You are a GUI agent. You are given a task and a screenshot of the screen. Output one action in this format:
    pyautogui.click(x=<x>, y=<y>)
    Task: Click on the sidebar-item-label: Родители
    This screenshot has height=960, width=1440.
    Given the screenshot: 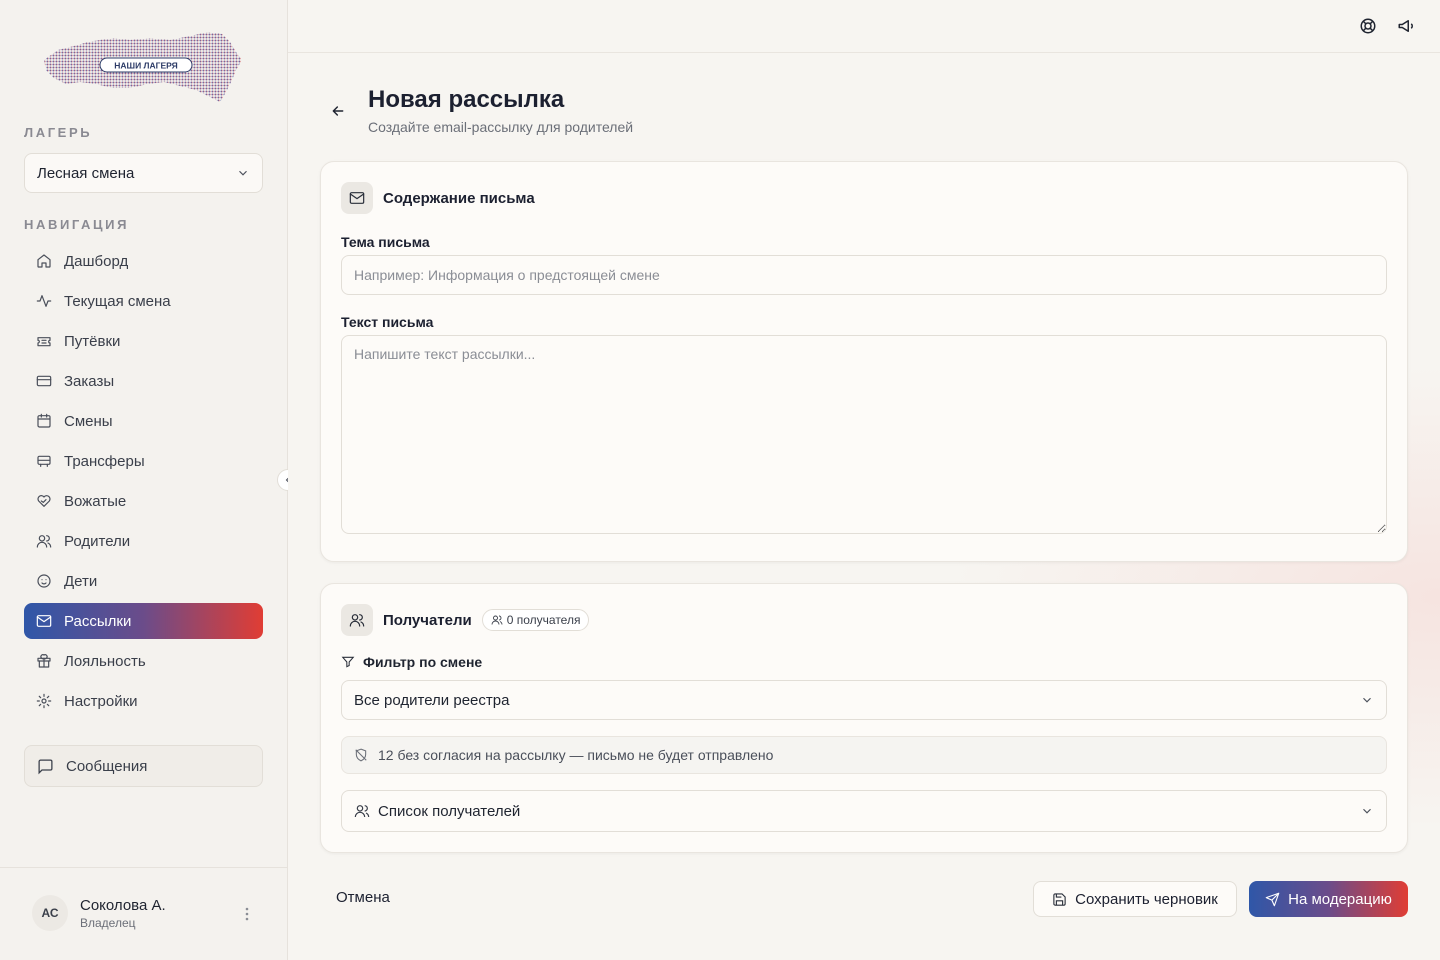 What is the action you would take?
    pyautogui.click(x=97, y=541)
    